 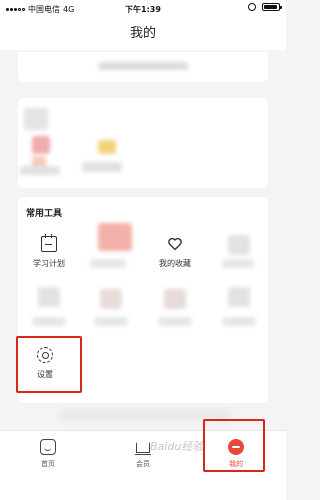 I want to click on battery-icon, so click(x=272, y=7).